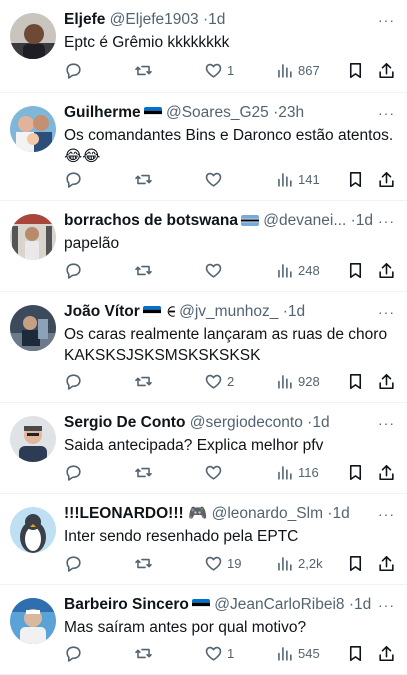 The width and height of the screenshot is (407, 675). What do you see at coordinates (309, 381) in the screenshot?
I see `view-count: 928` at bounding box center [309, 381].